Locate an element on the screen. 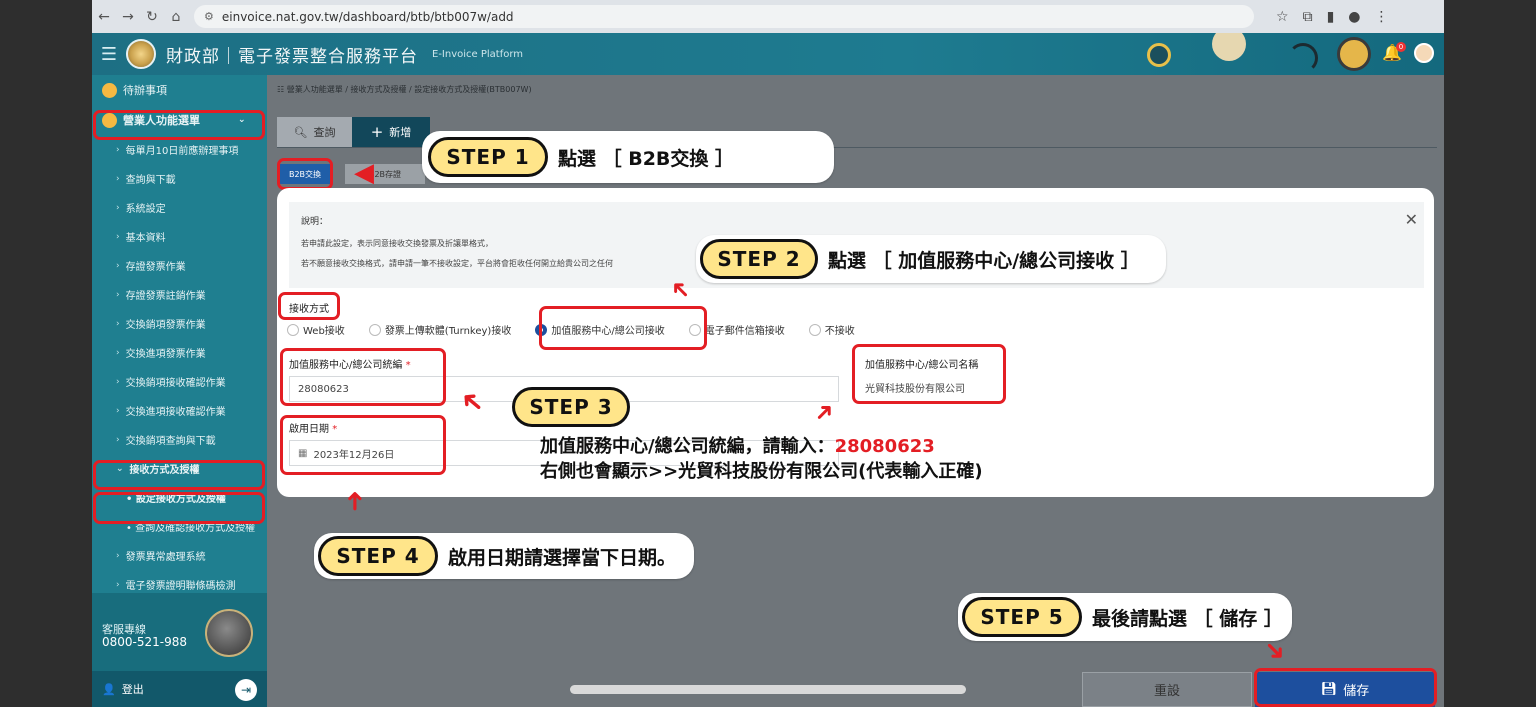 The height and width of the screenshot is (707, 1536). sidebar-item-label: 存證發票作業 is located at coordinates (155, 267).